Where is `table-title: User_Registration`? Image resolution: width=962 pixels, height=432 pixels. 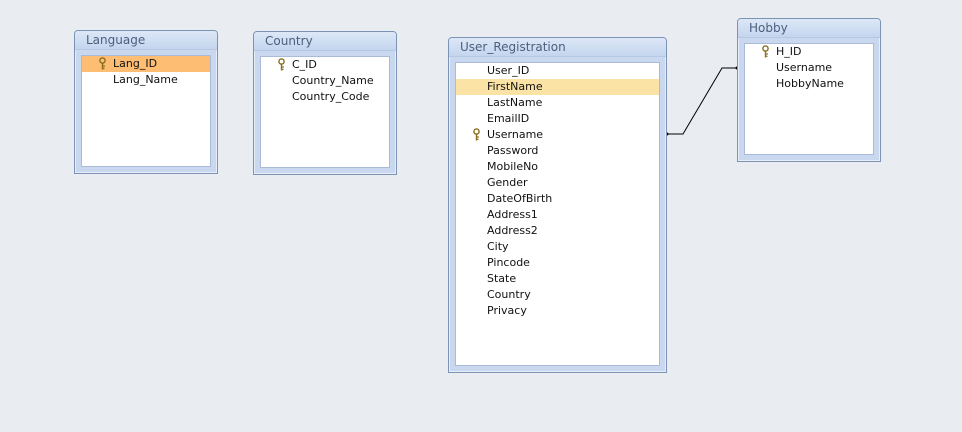
table-title: User_Registration is located at coordinates (557, 47).